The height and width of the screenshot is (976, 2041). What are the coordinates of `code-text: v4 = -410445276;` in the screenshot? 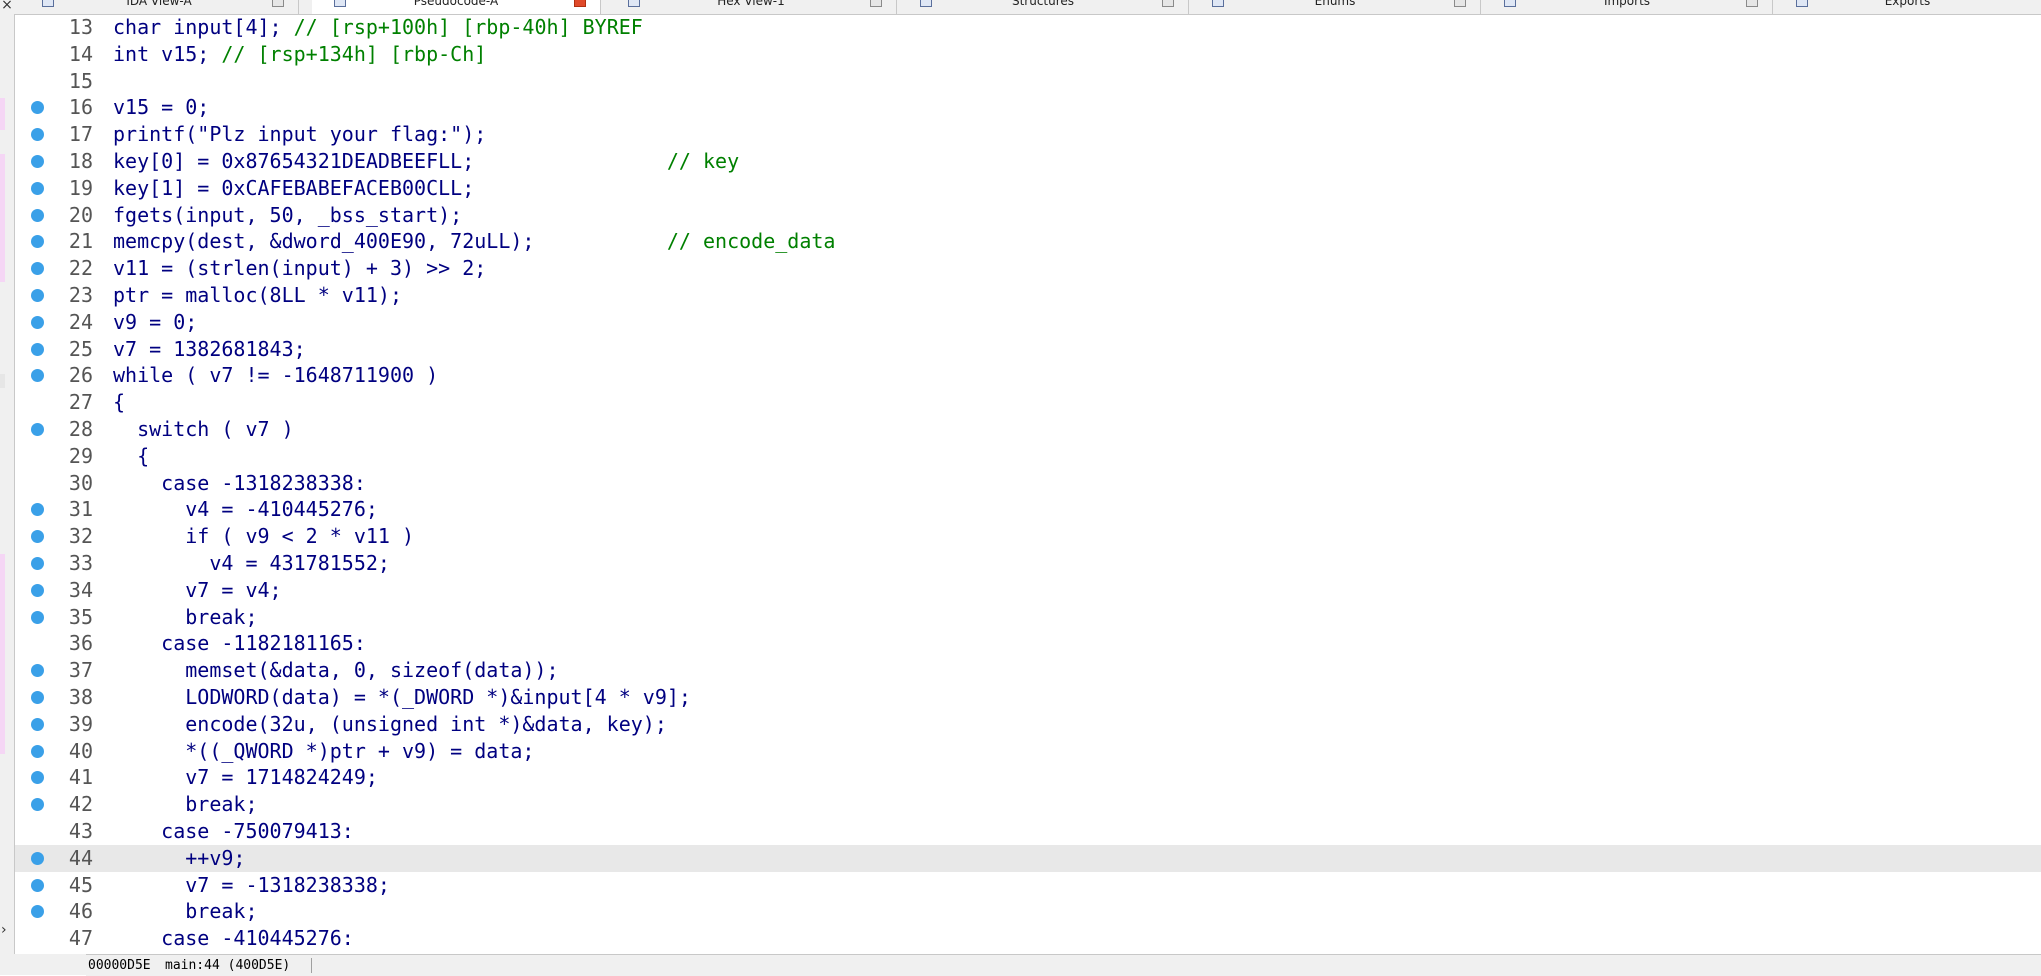 It's located at (245, 509).